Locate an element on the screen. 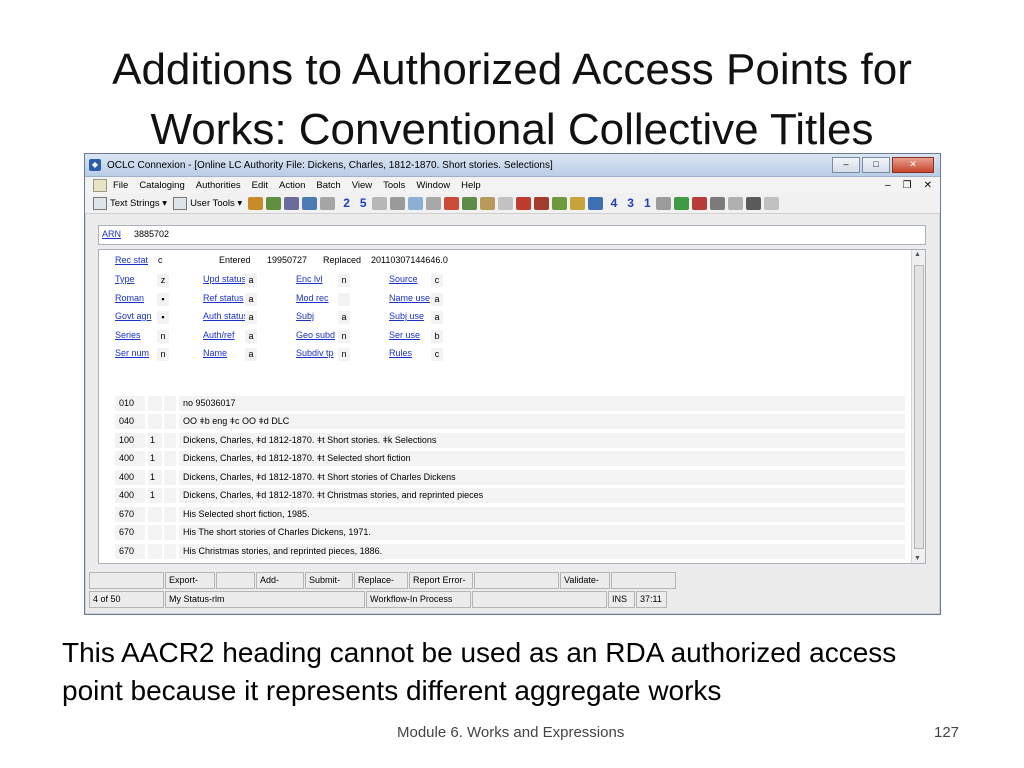 The height and width of the screenshot is (768, 1024). fixed-field-label: Type is located at coordinates (125, 279).